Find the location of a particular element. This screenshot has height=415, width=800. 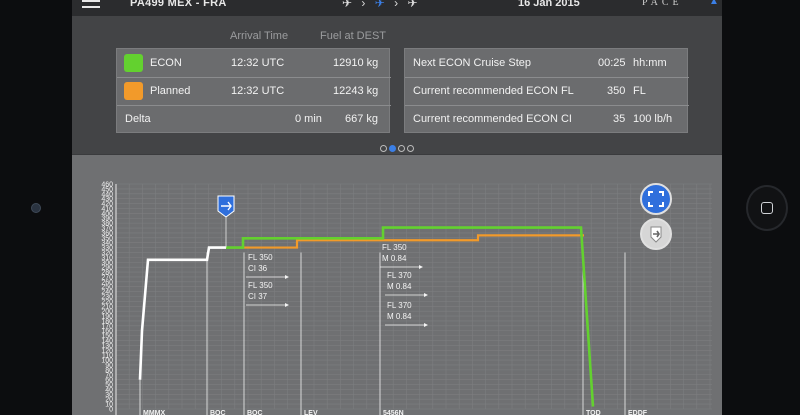

fullscreen-button is located at coordinates (656, 199).